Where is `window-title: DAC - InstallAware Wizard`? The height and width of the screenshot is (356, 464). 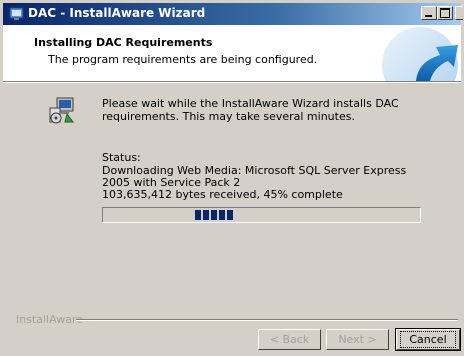
window-title: DAC - InstallAware Wizard is located at coordinates (117, 13).